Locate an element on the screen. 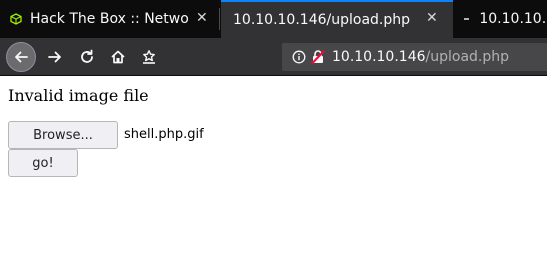 This screenshot has height=262, width=547. bookmarks-button is located at coordinates (149, 57).